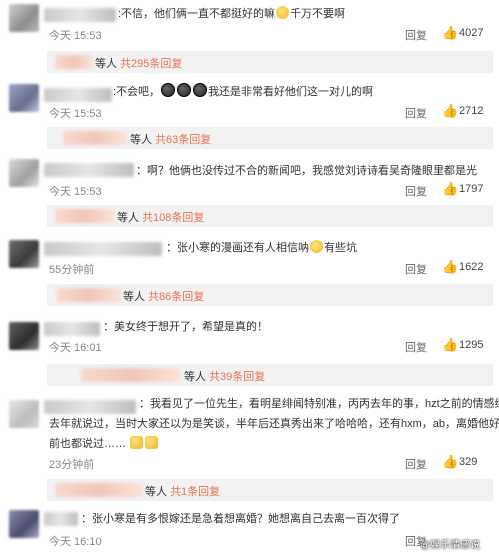  What do you see at coordinates (340, 248) in the screenshot?
I see `comment-text-part: 有些坑` at bounding box center [340, 248].